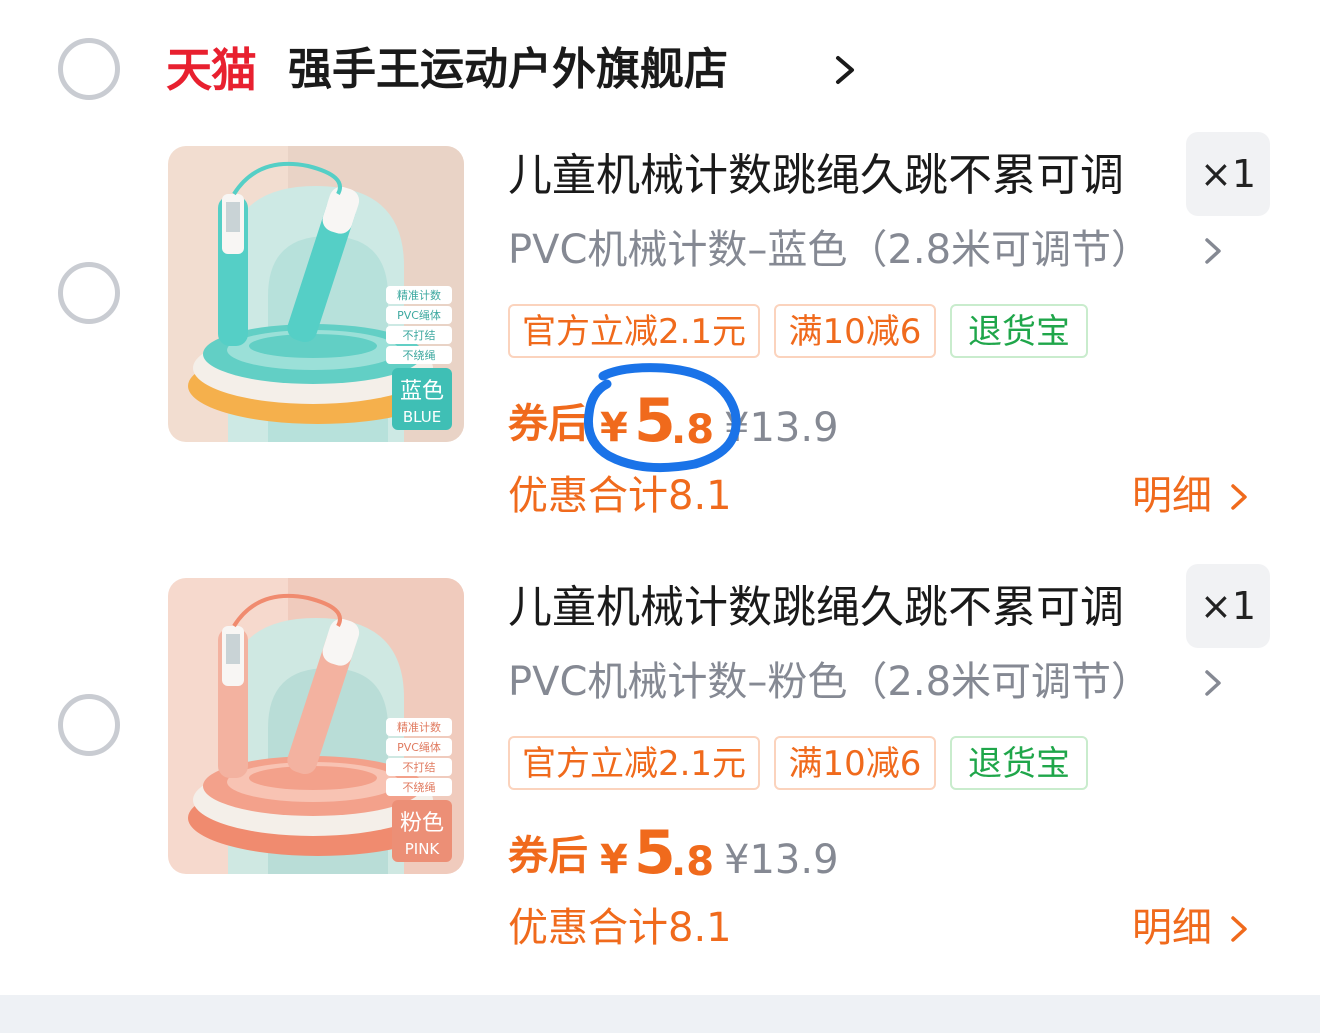  I want to click on shop-header: 天猫 强手王运动户外旗舰店, so click(660, 70).